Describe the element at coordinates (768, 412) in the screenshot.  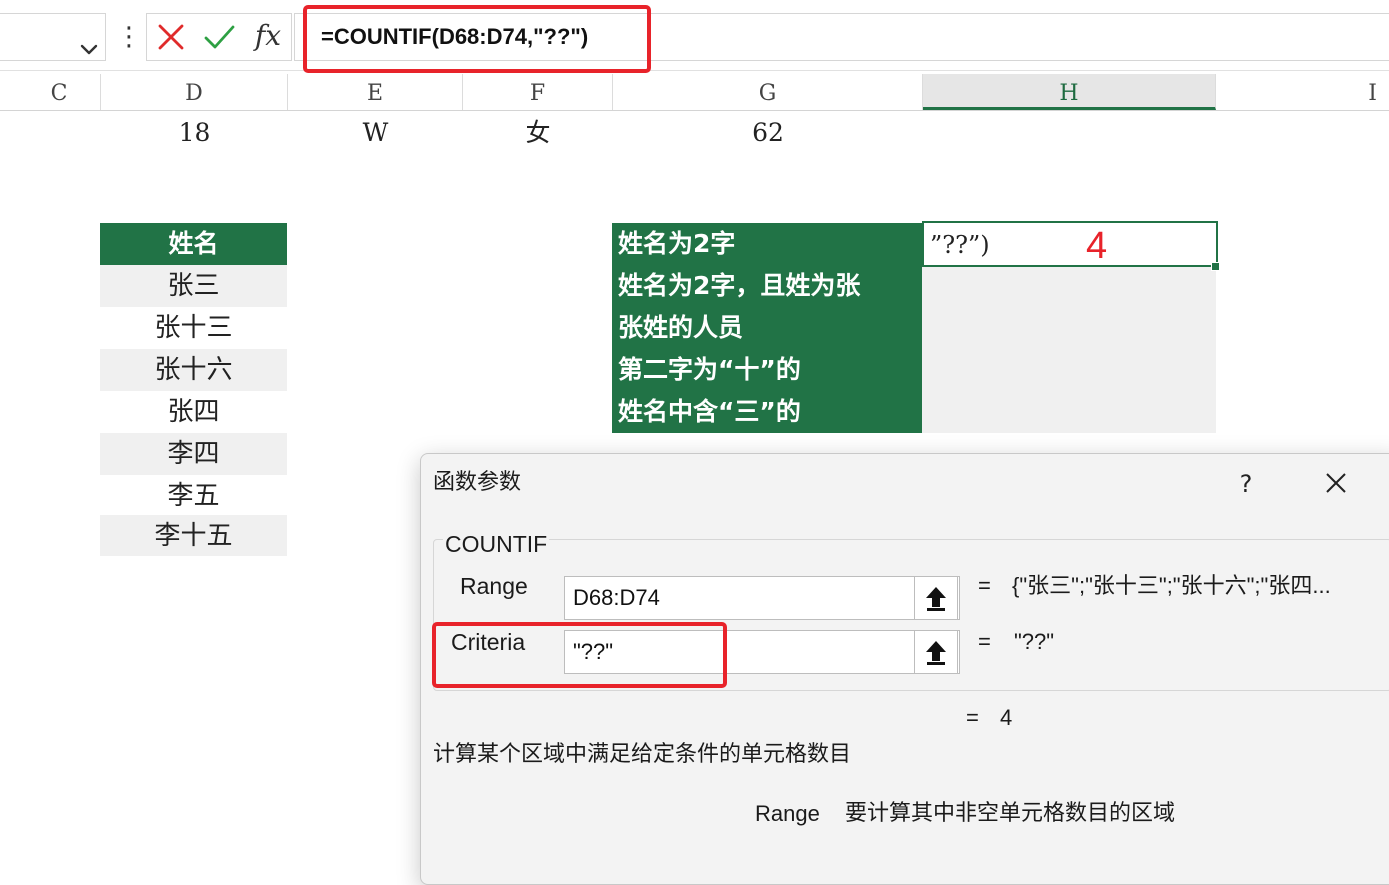
I see `condition-cell: 姓名中含“三”的` at that location.